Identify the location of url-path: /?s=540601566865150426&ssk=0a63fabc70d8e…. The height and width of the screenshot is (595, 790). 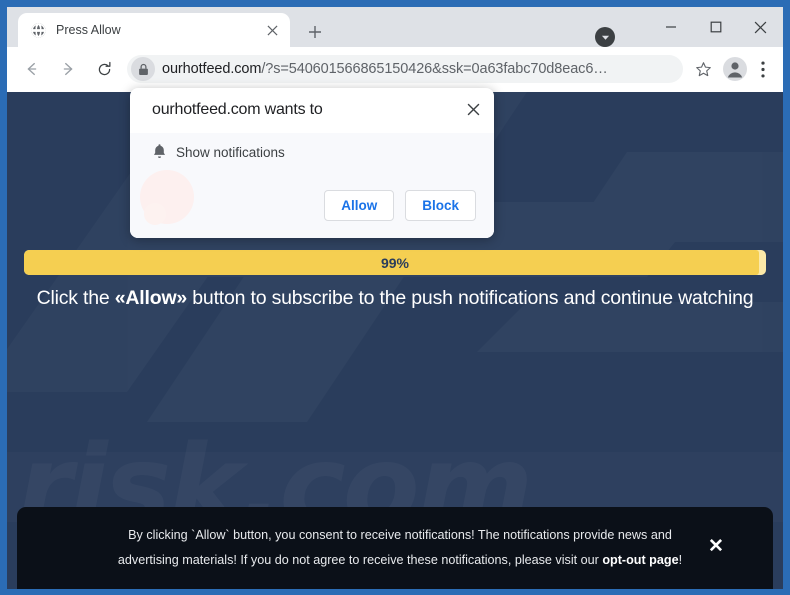
(434, 69).